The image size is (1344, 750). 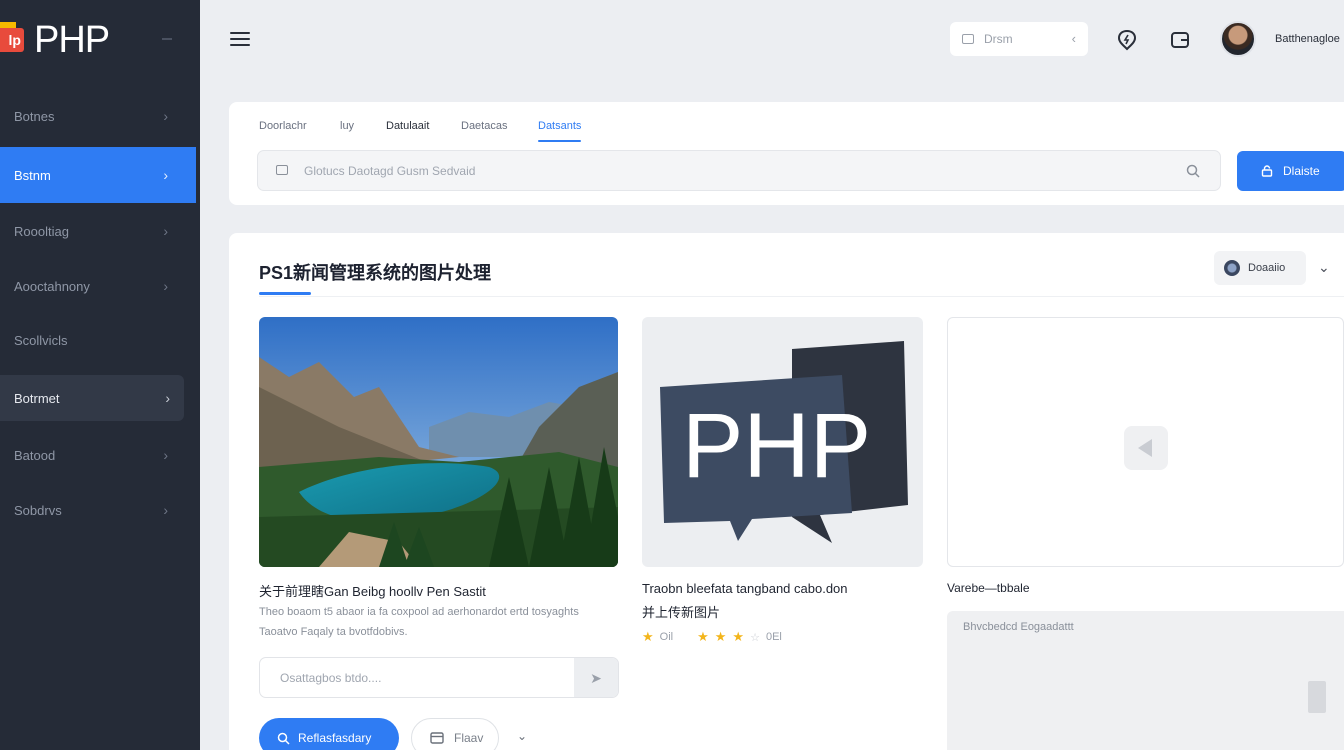 I want to click on tab-1: Doorlachr, so click(x=283, y=131).